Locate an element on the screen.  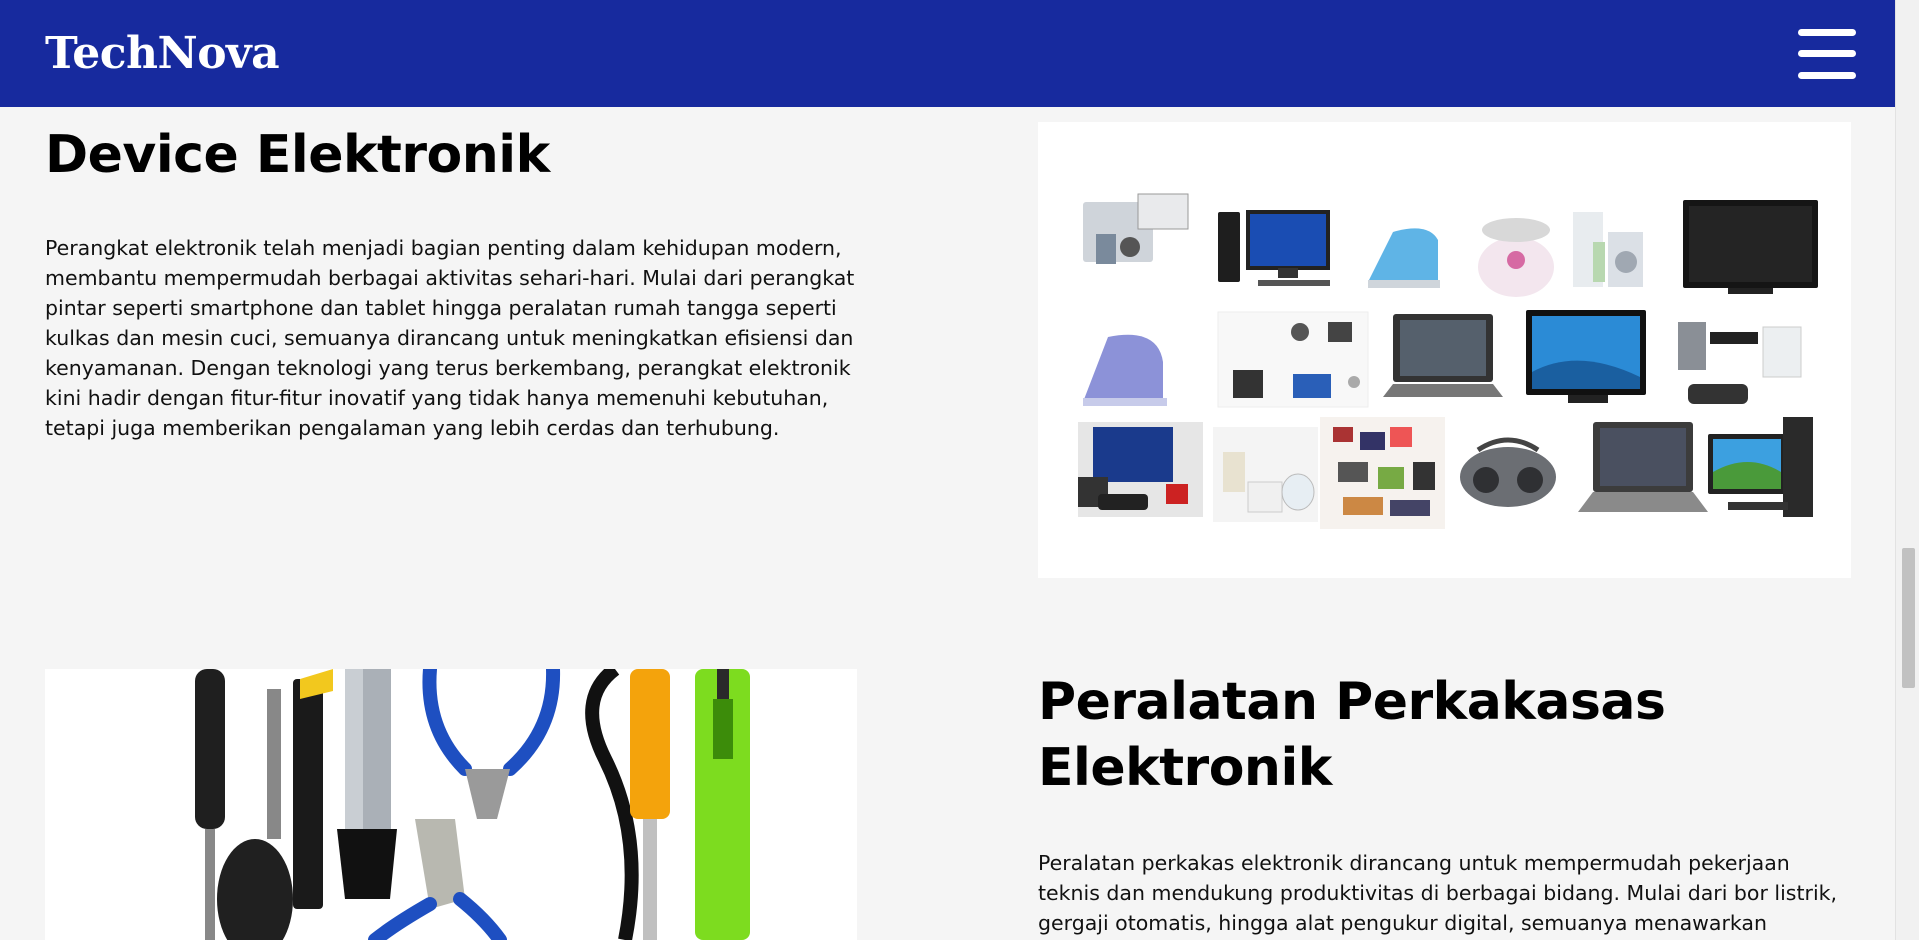
electronic-tools-photo is located at coordinates (451, 804).